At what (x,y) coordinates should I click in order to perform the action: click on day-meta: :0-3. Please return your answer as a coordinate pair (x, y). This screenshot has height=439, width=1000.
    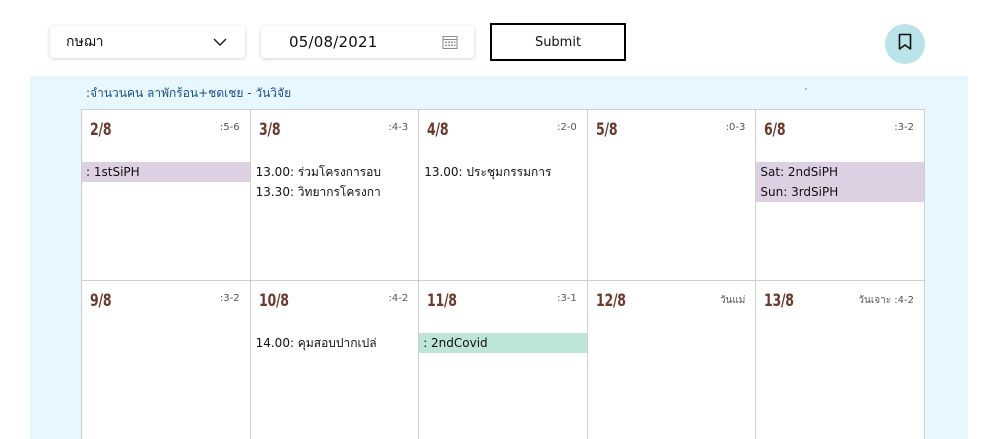
    Looking at the image, I should click on (735, 127).